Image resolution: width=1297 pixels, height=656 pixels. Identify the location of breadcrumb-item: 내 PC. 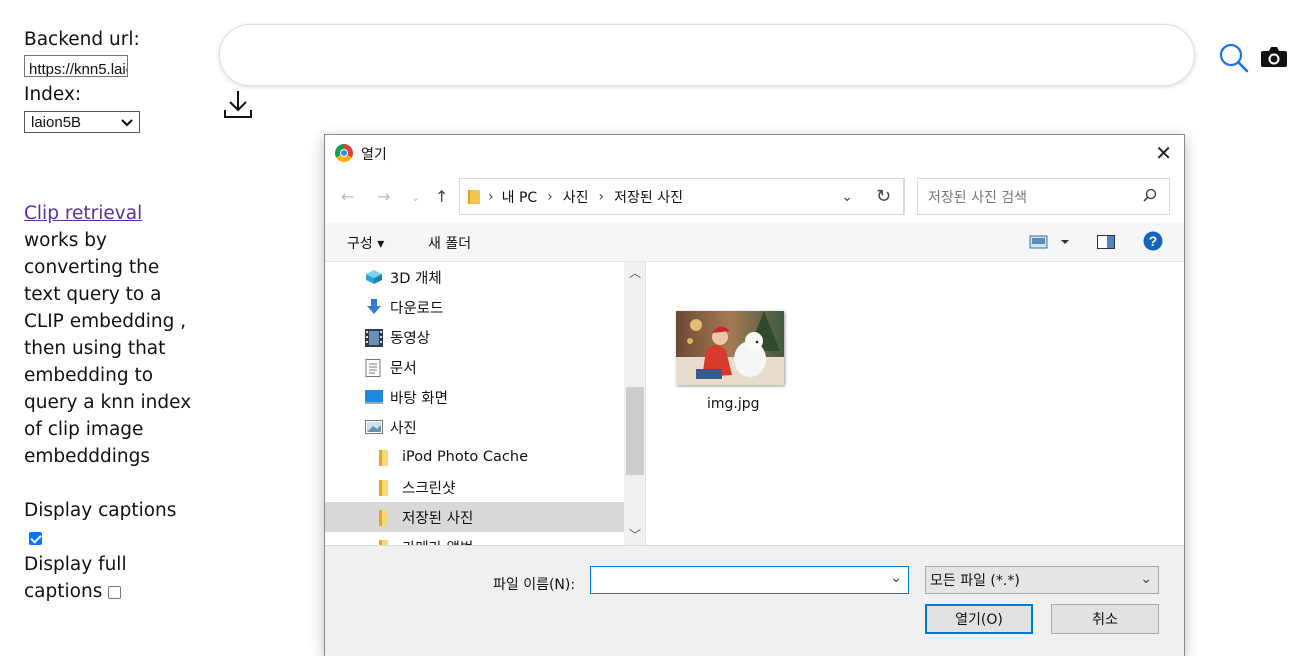
(520, 197).